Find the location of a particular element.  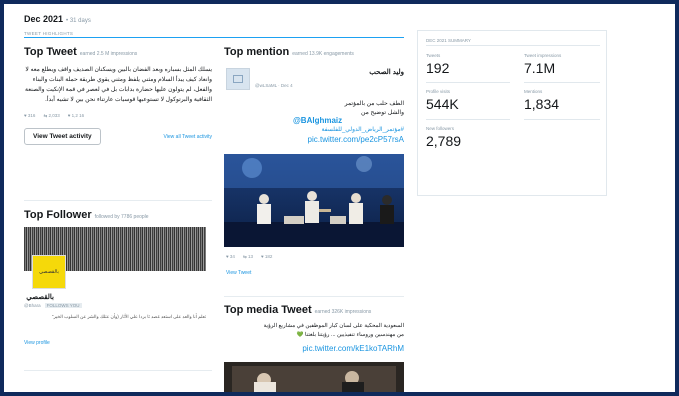

mention-photo is located at coordinates (314, 200).